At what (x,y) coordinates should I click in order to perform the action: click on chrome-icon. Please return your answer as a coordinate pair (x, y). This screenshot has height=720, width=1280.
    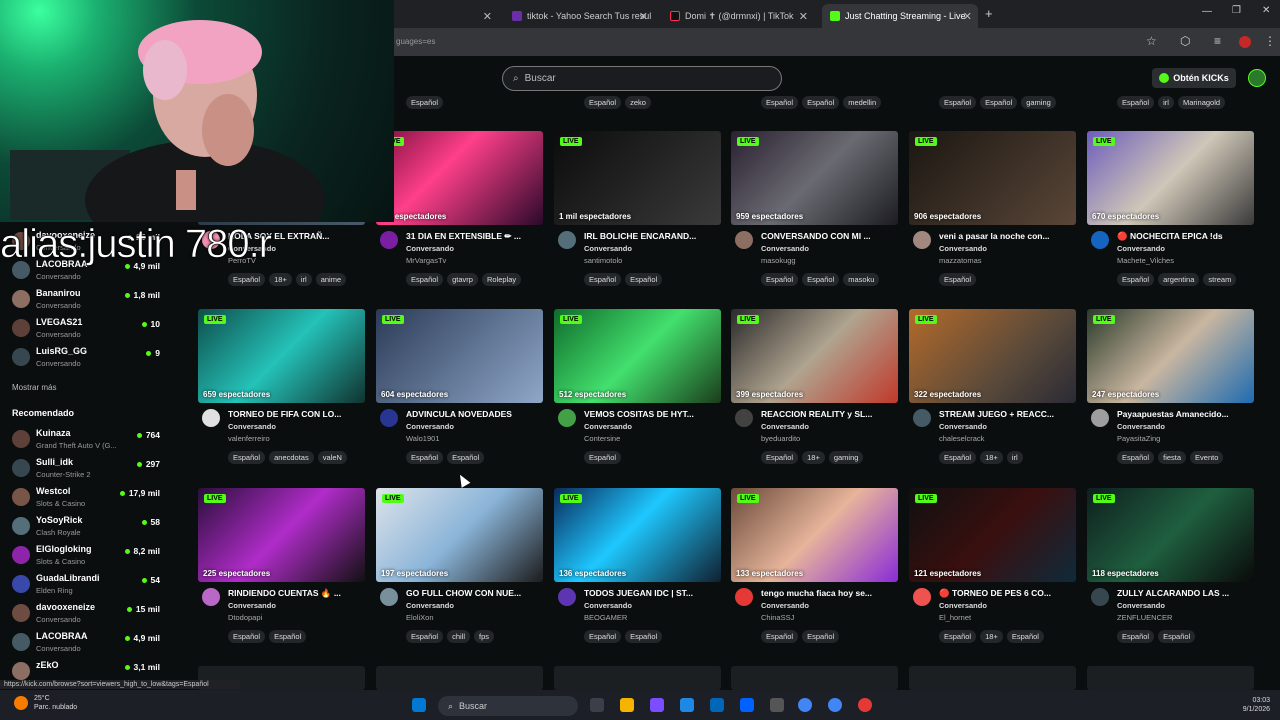
    Looking at the image, I should click on (835, 705).